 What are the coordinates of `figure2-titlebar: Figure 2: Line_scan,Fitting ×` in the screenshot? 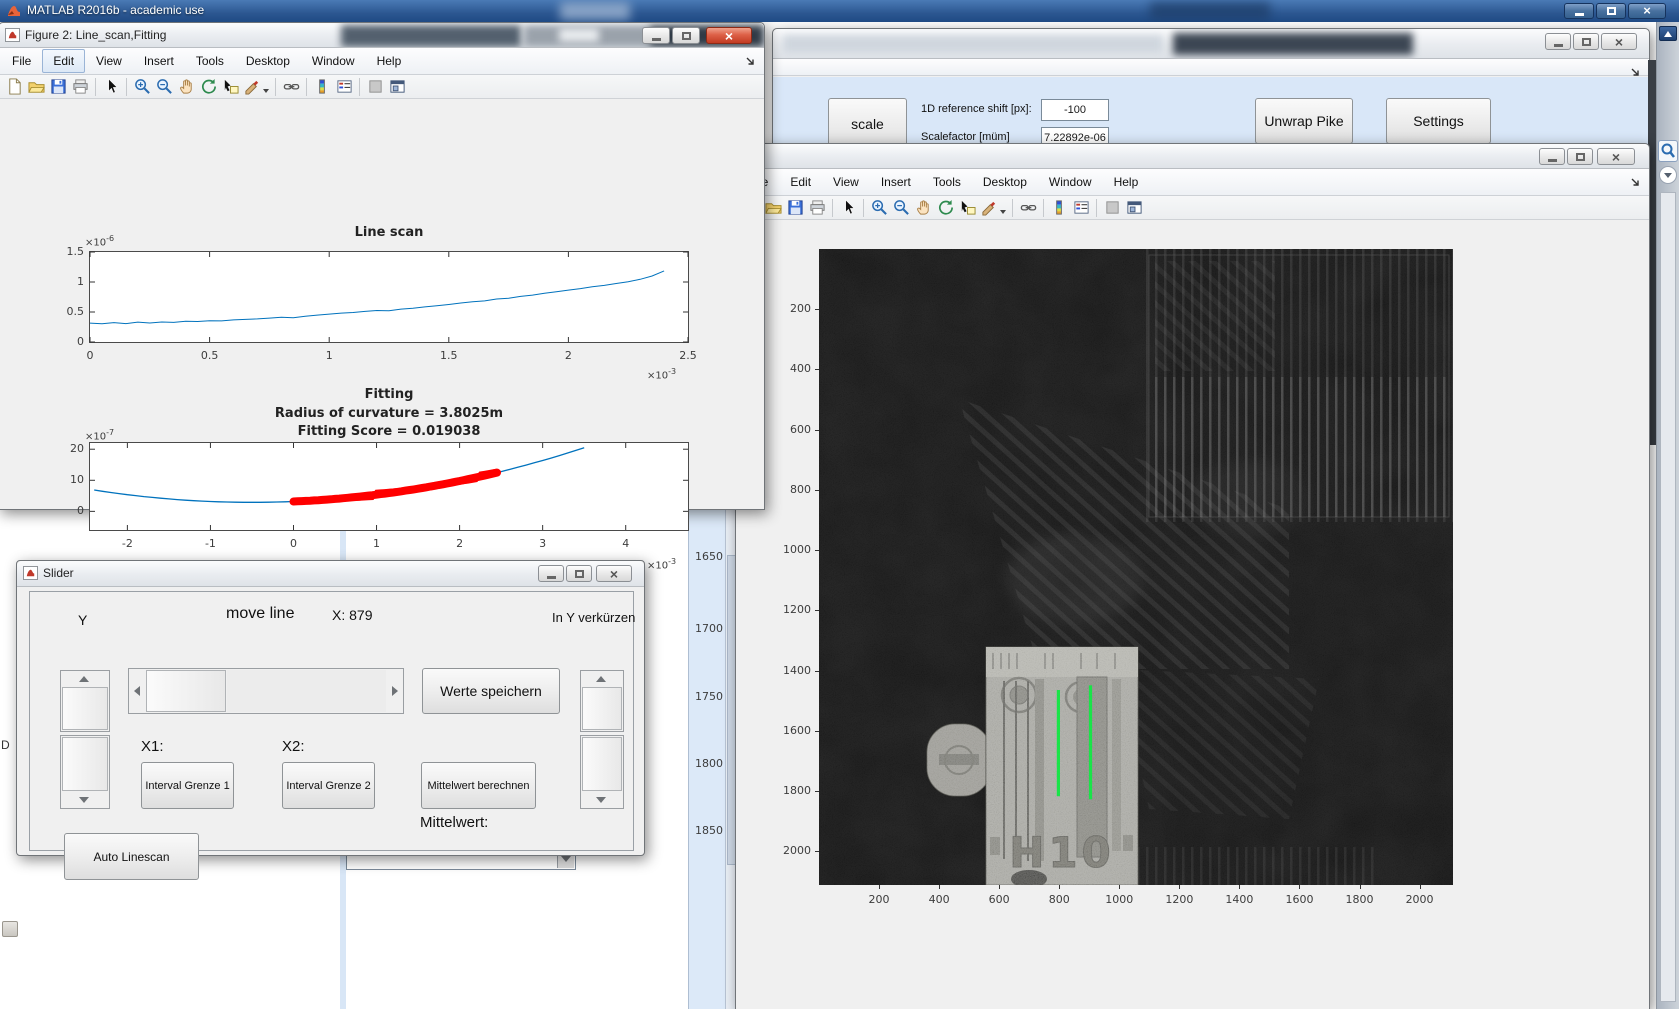 It's located at (382, 35).